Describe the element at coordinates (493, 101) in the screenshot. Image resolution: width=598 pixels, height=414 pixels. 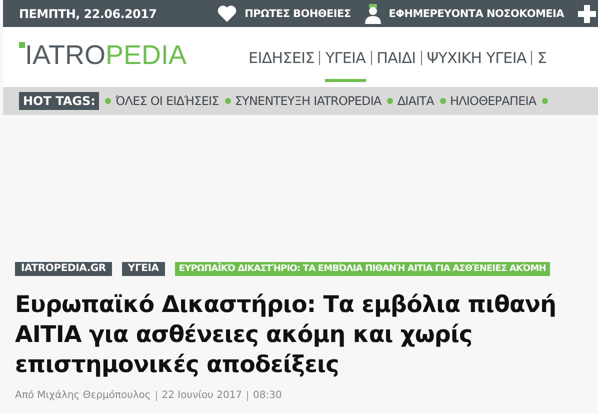
I see `tag-link: ΗΛΙΟΘΕΡΑΠΕΙΑ` at that location.